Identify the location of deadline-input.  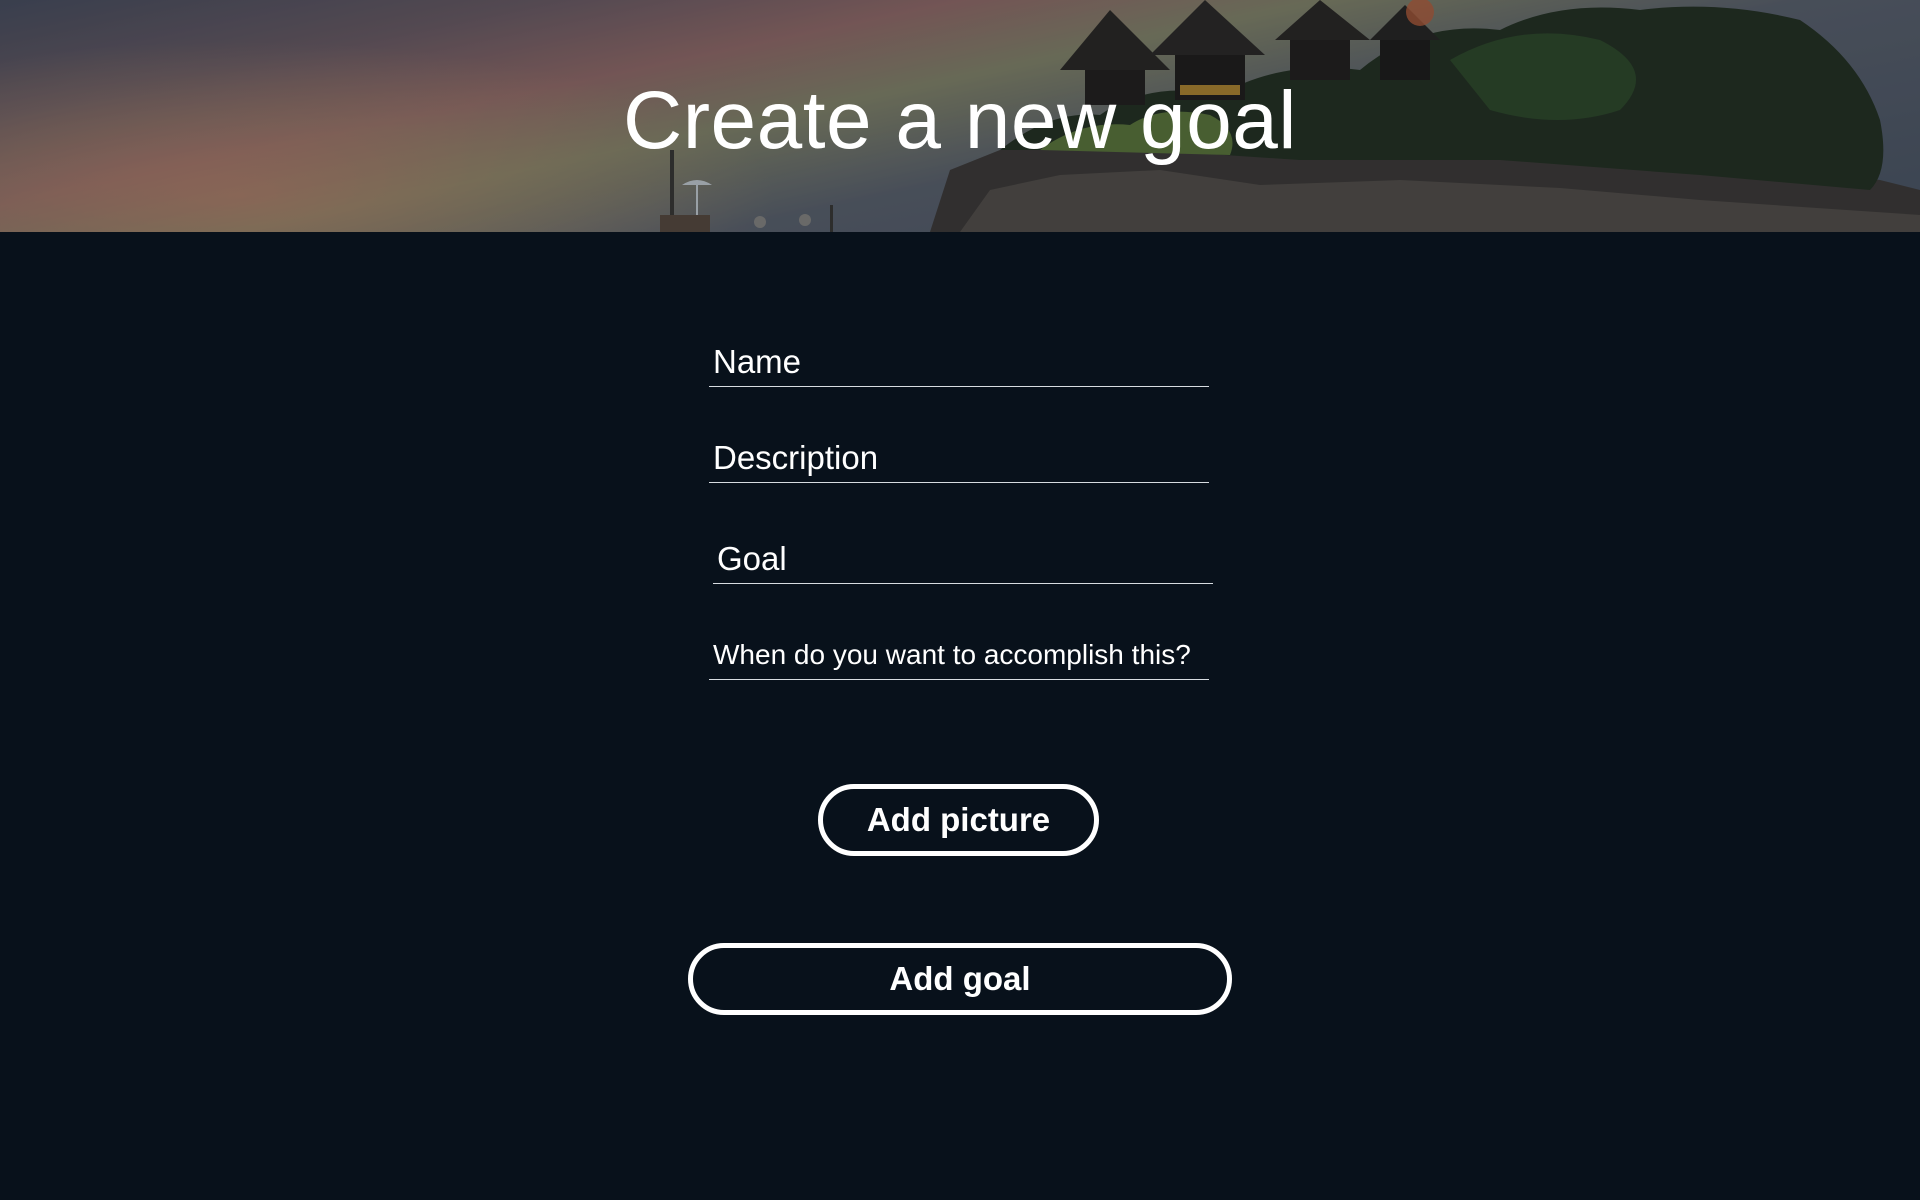
(959, 655).